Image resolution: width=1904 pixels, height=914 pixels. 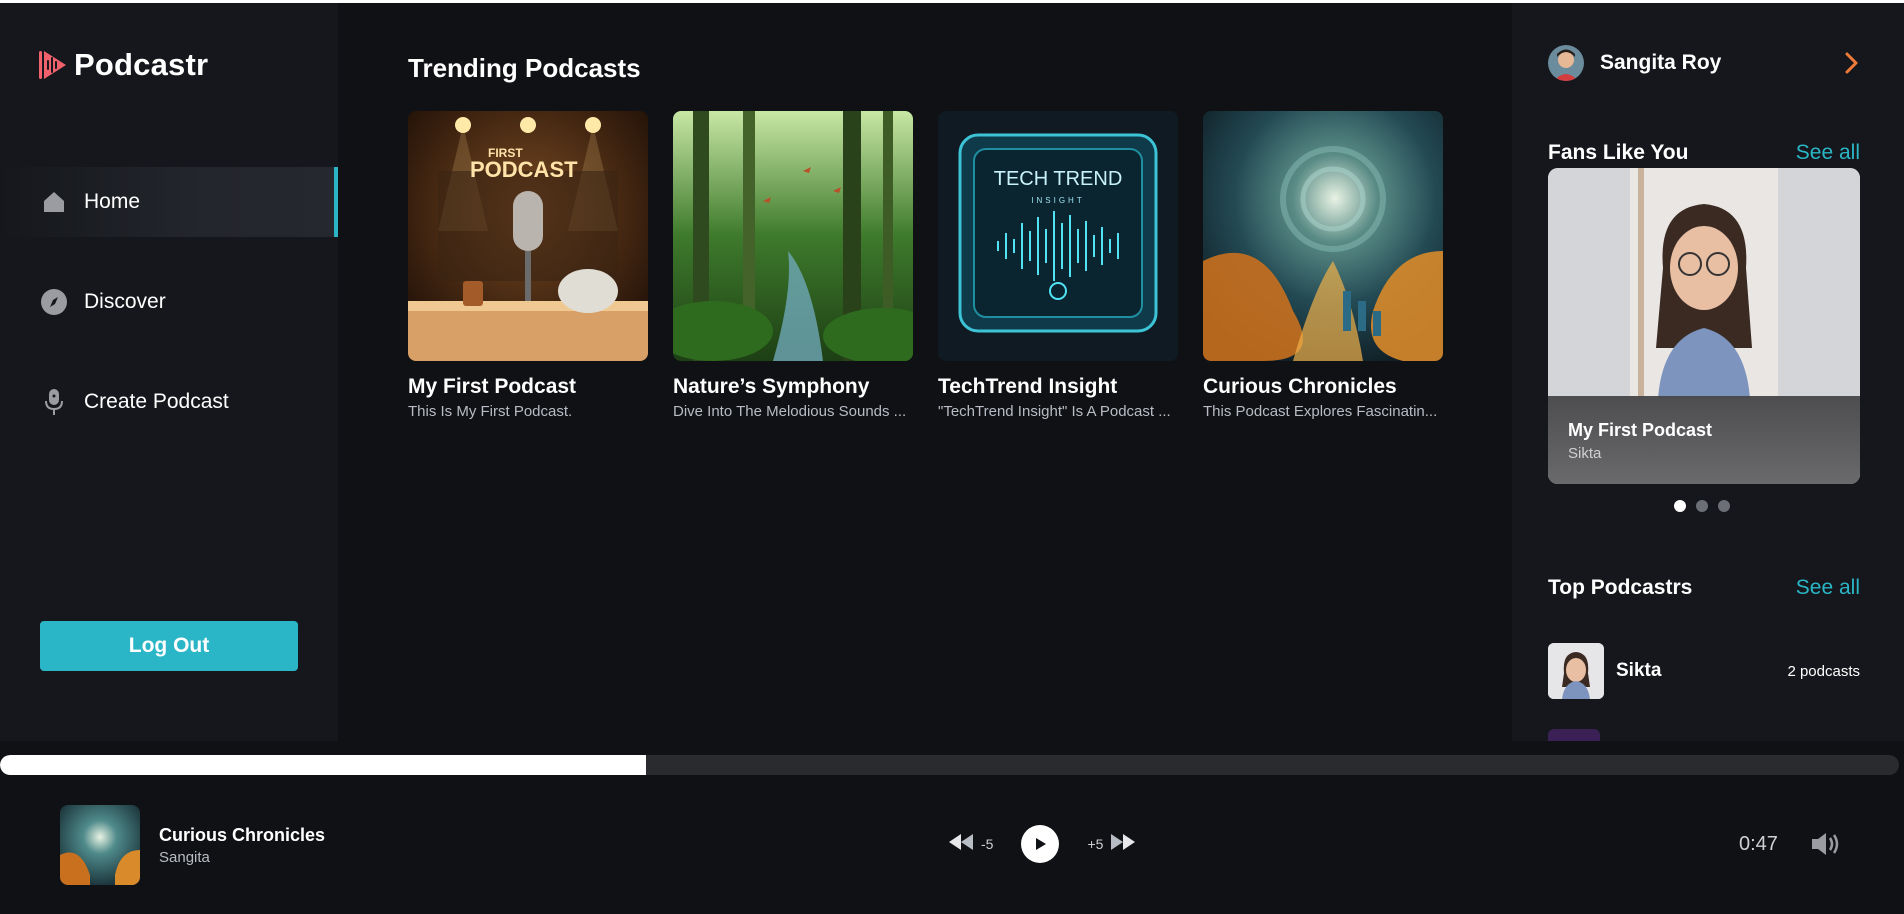 I want to click on podcastr-avatar, so click(x=1576, y=671).